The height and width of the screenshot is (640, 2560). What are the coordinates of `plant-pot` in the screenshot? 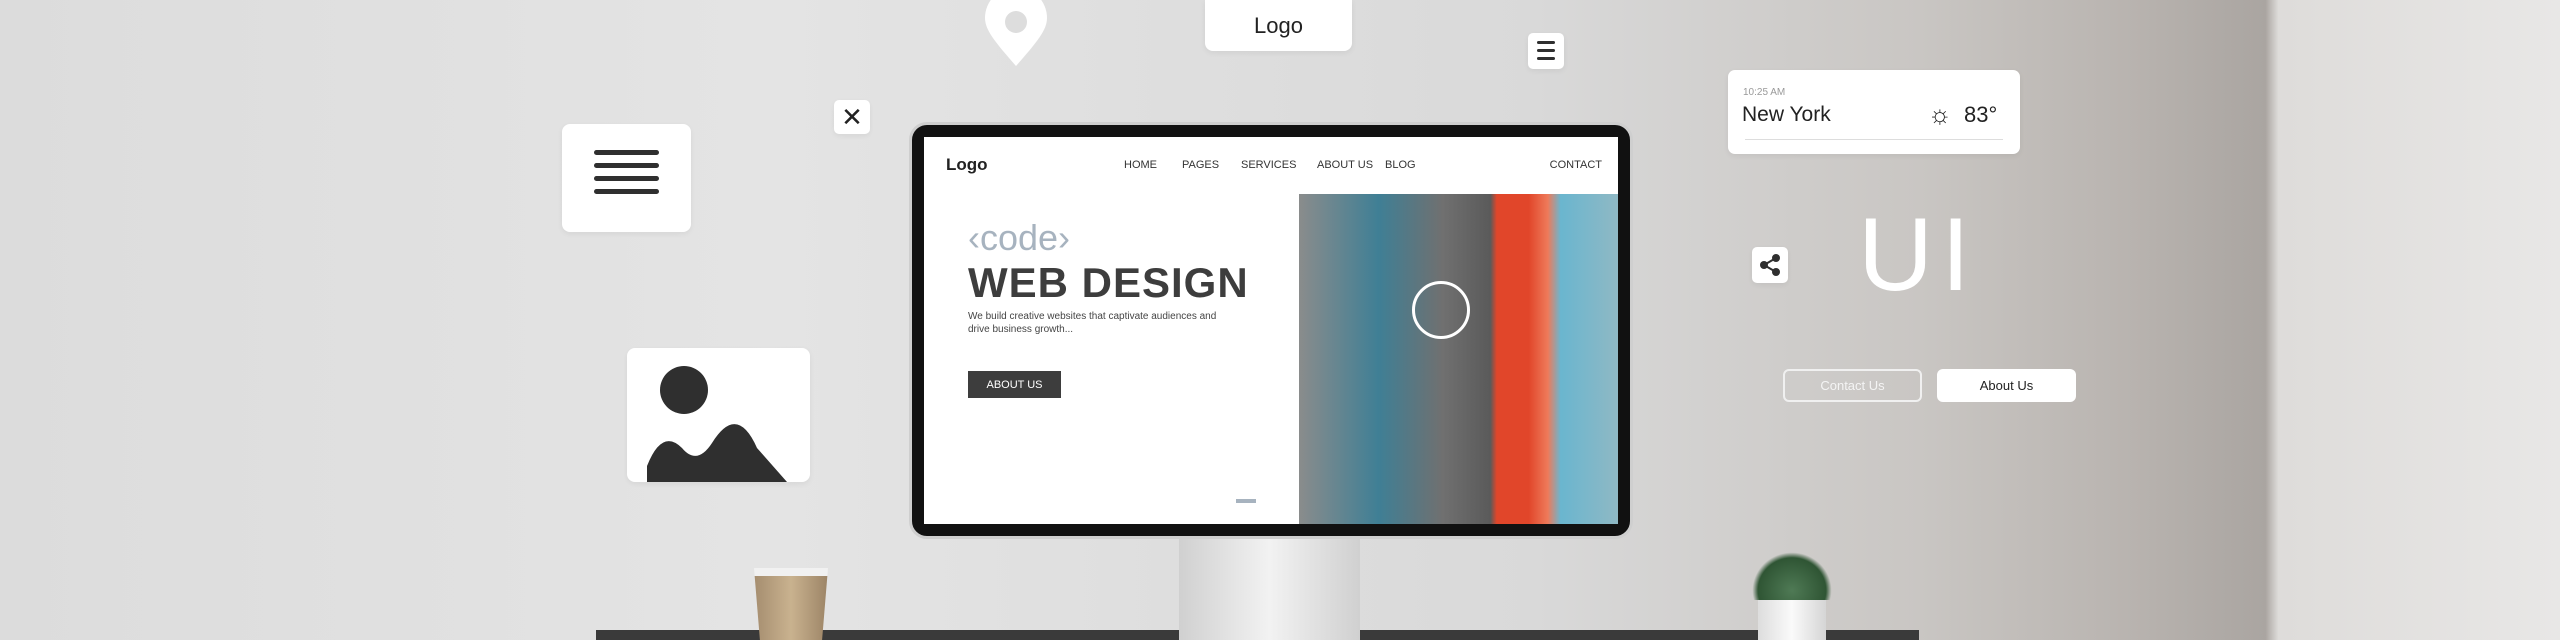 It's located at (1792, 618).